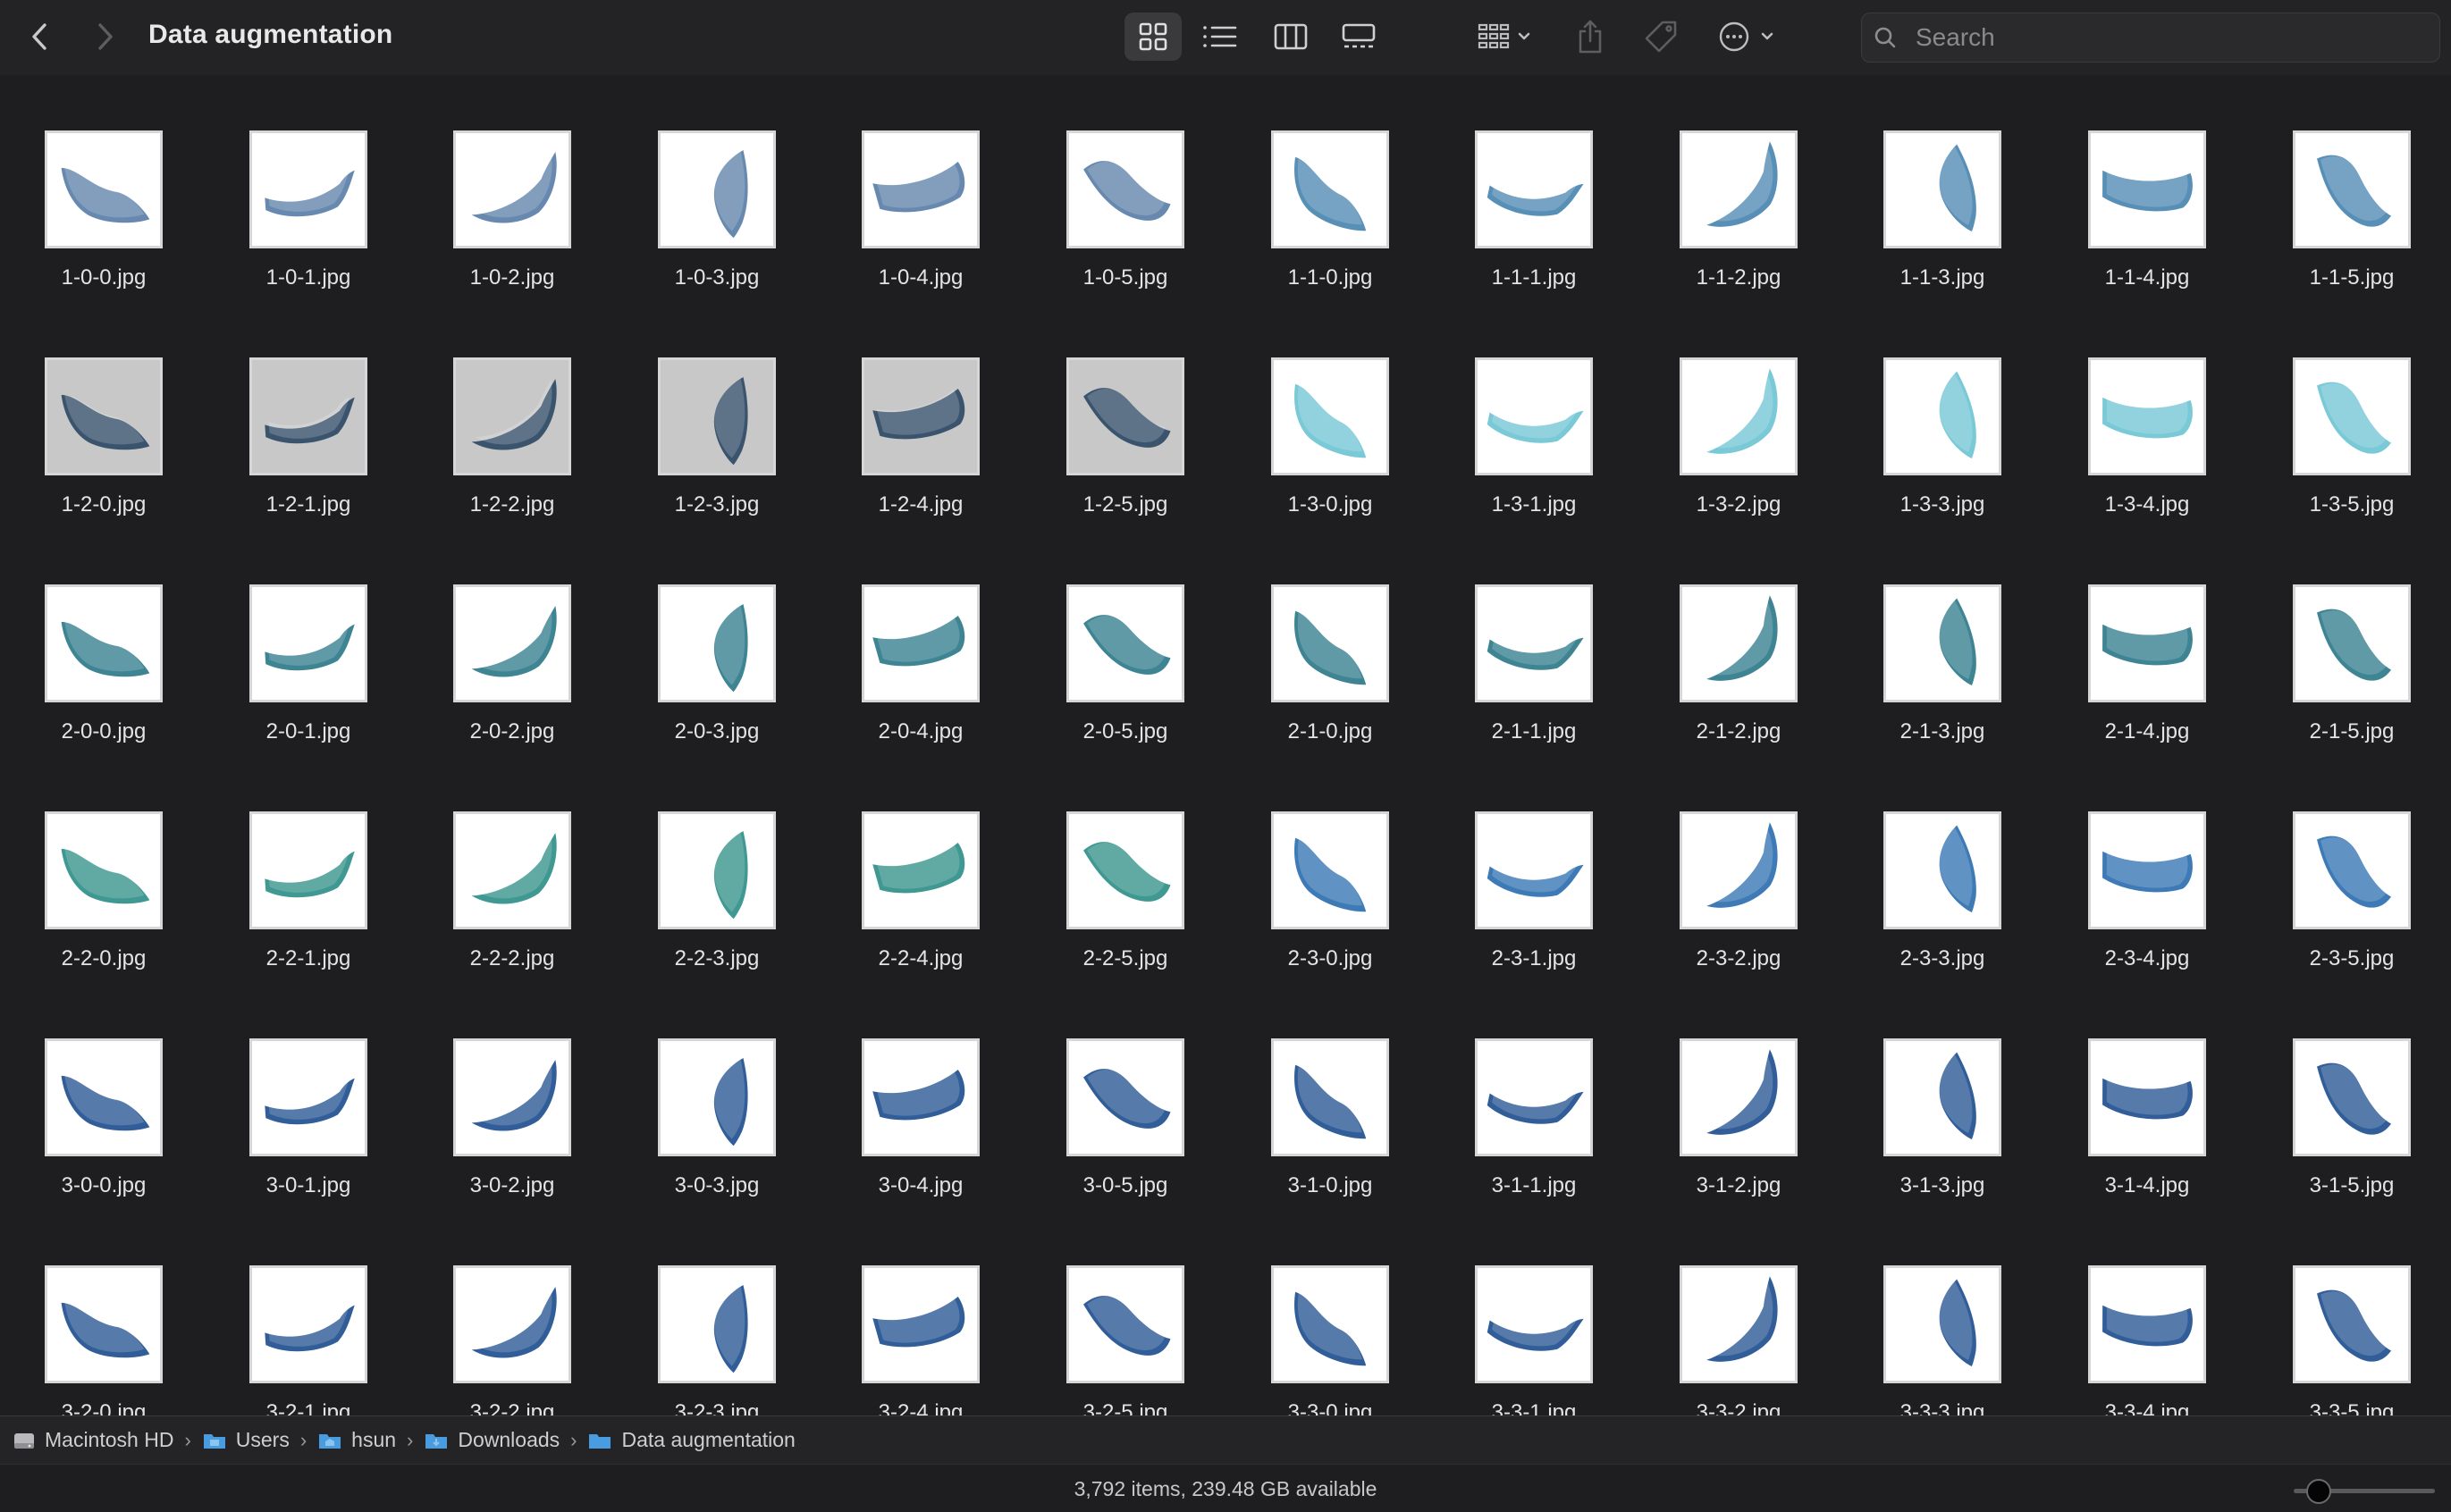 The image size is (2451, 1512). What do you see at coordinates (1534, 1312) in the screenshot?
I see `file-item: 3-3-1.jpg` at bounding box center [1534, 1312].